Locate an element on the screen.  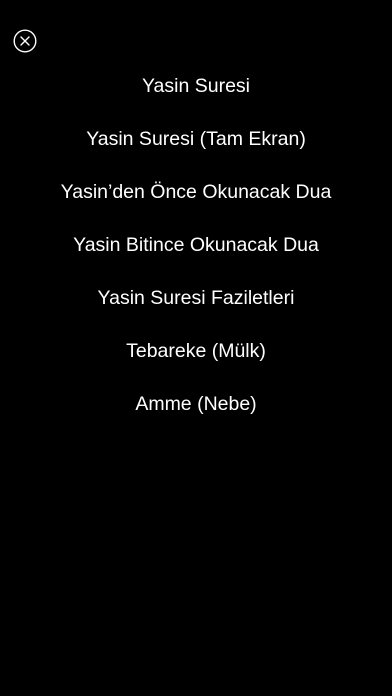
menu-item-tebareke: Tebareke (Mülk) is located at coordinates (196, 351).